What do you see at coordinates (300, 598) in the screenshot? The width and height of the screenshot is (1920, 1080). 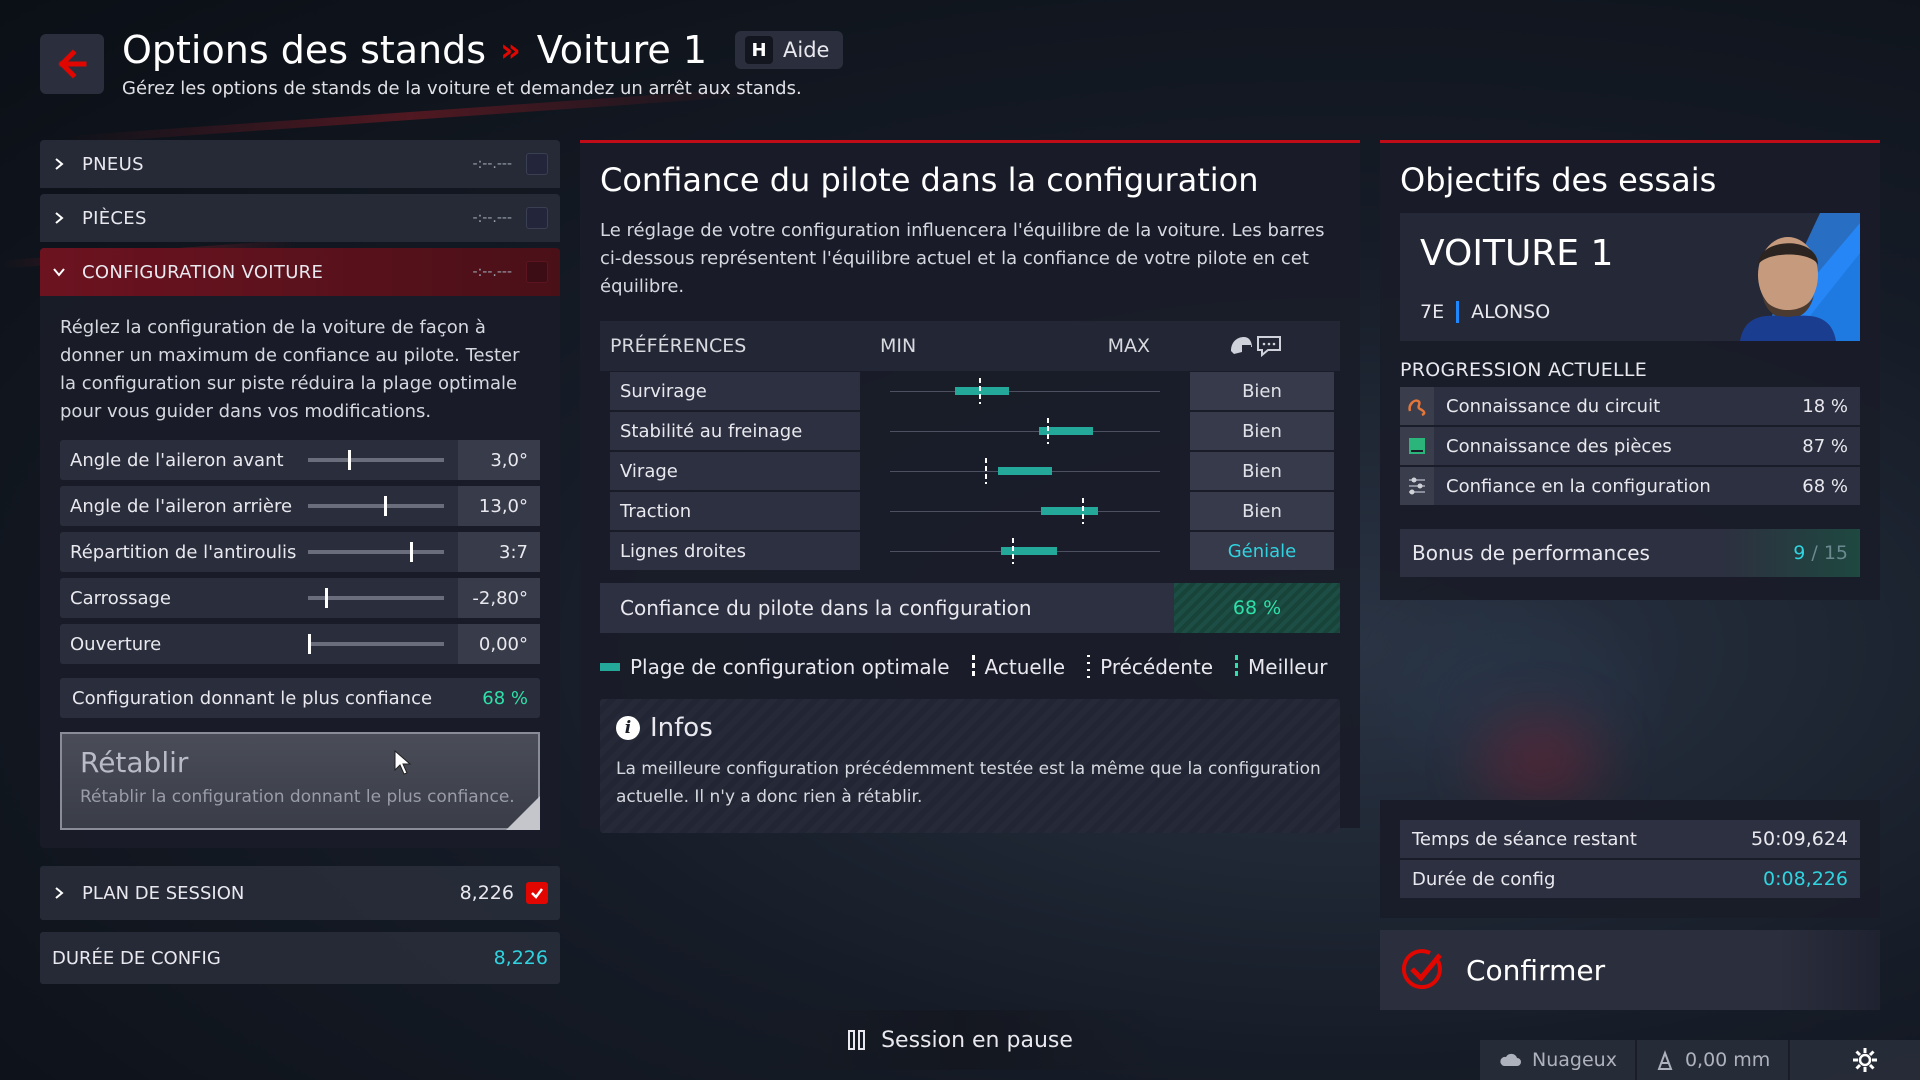 I see `slider-camber: Carrossage -2,80°` at bounding box center [300, 598].